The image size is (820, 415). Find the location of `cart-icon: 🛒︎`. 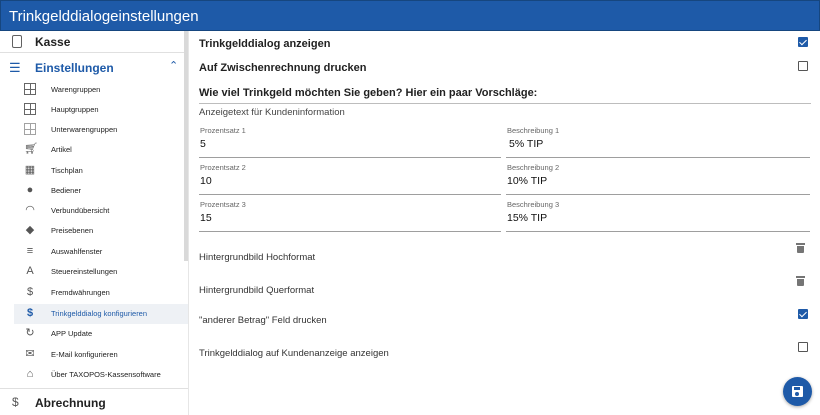

cart-icon: 🛒︎ is located at coordinates (31, 149).